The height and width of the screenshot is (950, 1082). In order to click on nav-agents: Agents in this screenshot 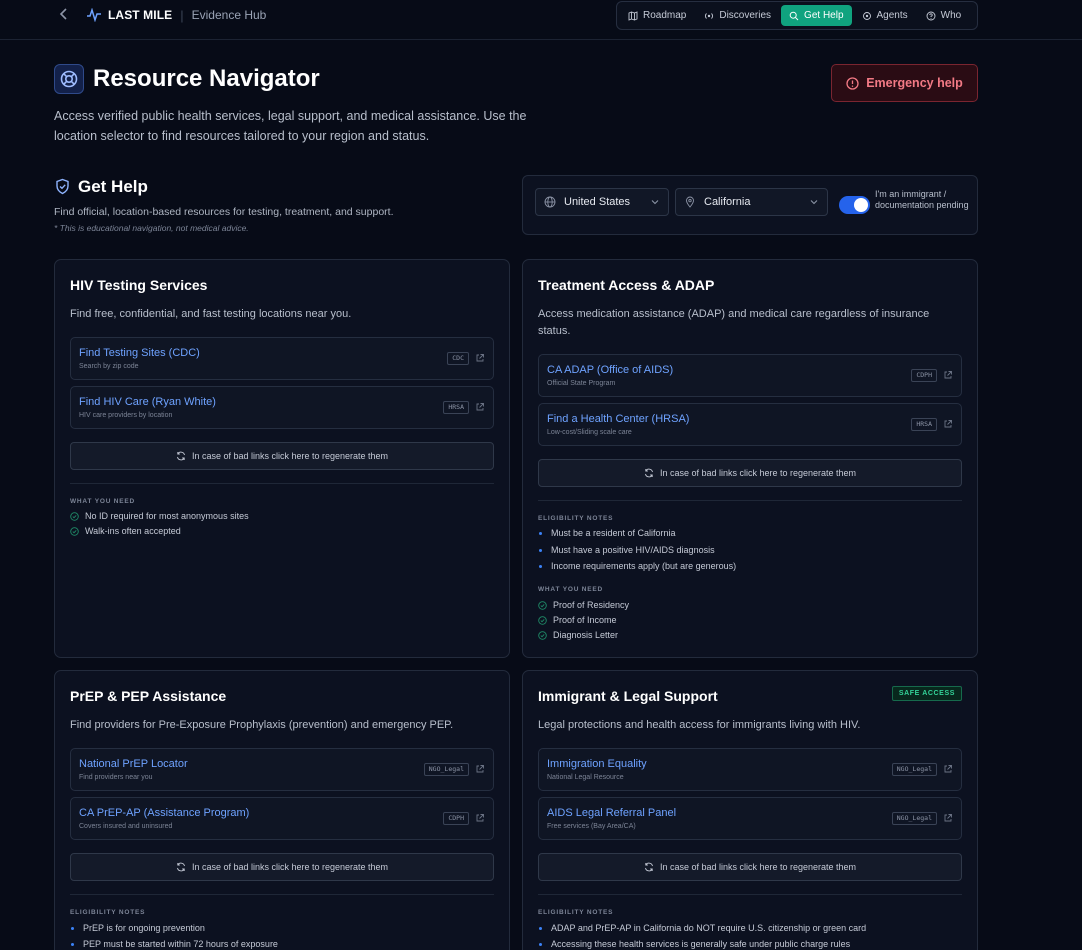, I will do `click(885, 15)`.